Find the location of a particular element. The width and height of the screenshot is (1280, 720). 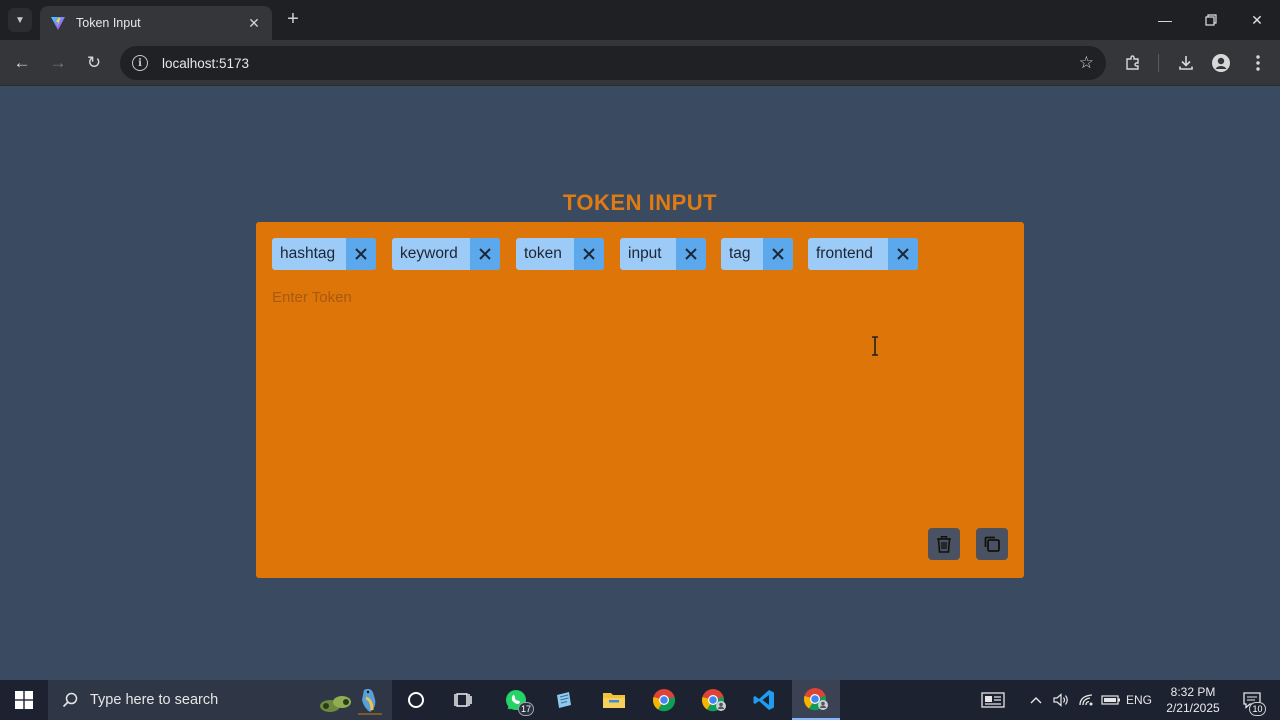

vscode-icon is located at coordinates (764, 700).